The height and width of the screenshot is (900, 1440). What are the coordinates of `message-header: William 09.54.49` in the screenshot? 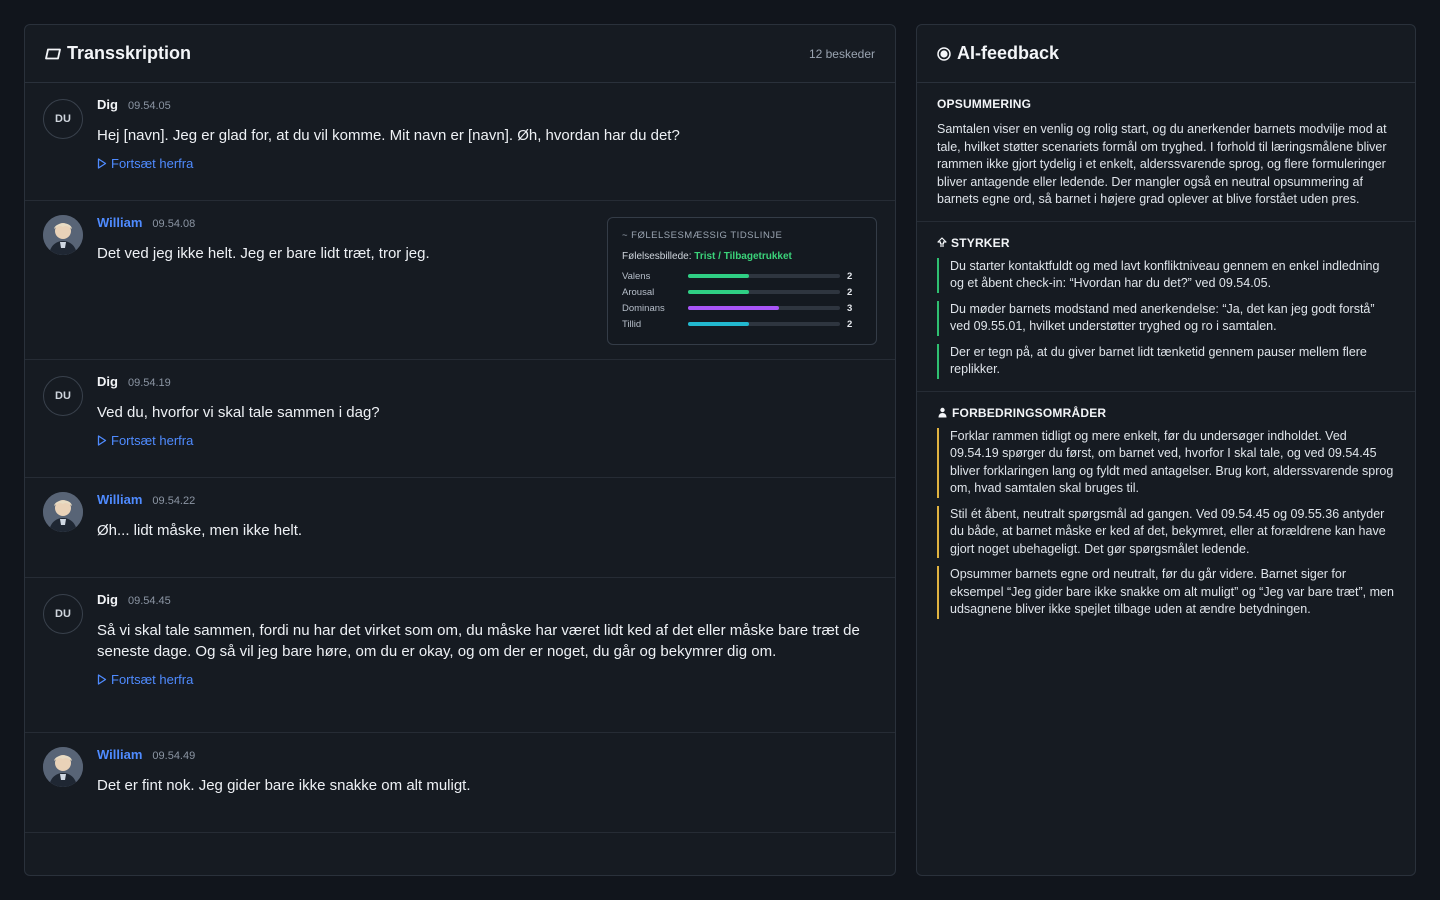 It's located at (486, 756).